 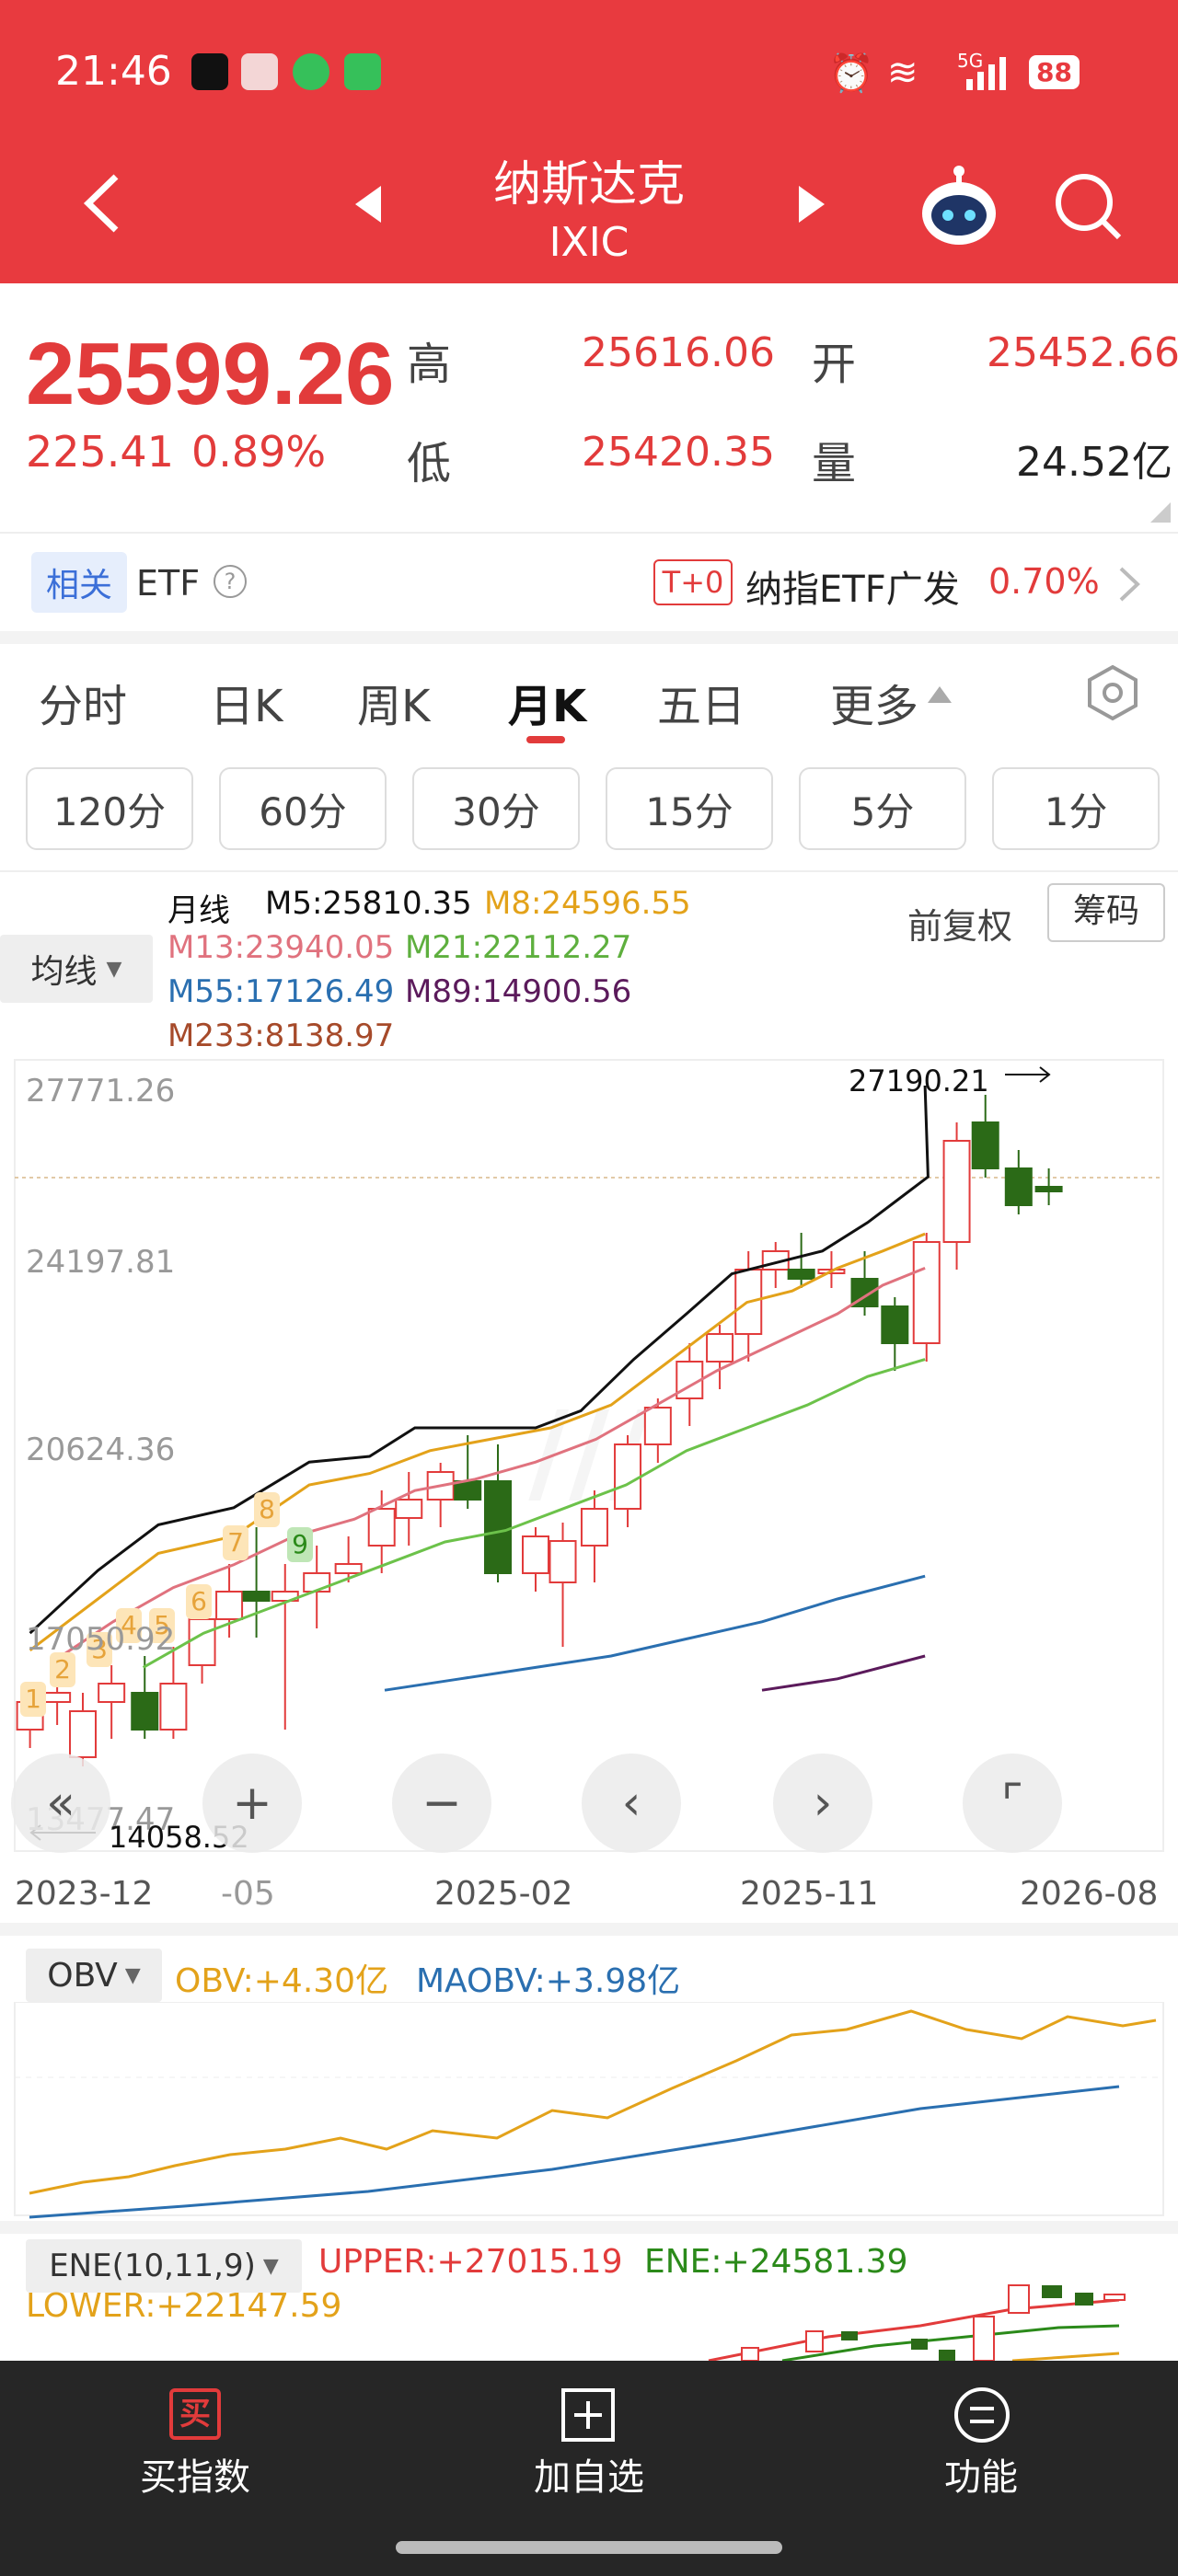 What do you see at coordinates (102, 203) in the screenshot?
I see `back-button` at bounding box center [102, 203].